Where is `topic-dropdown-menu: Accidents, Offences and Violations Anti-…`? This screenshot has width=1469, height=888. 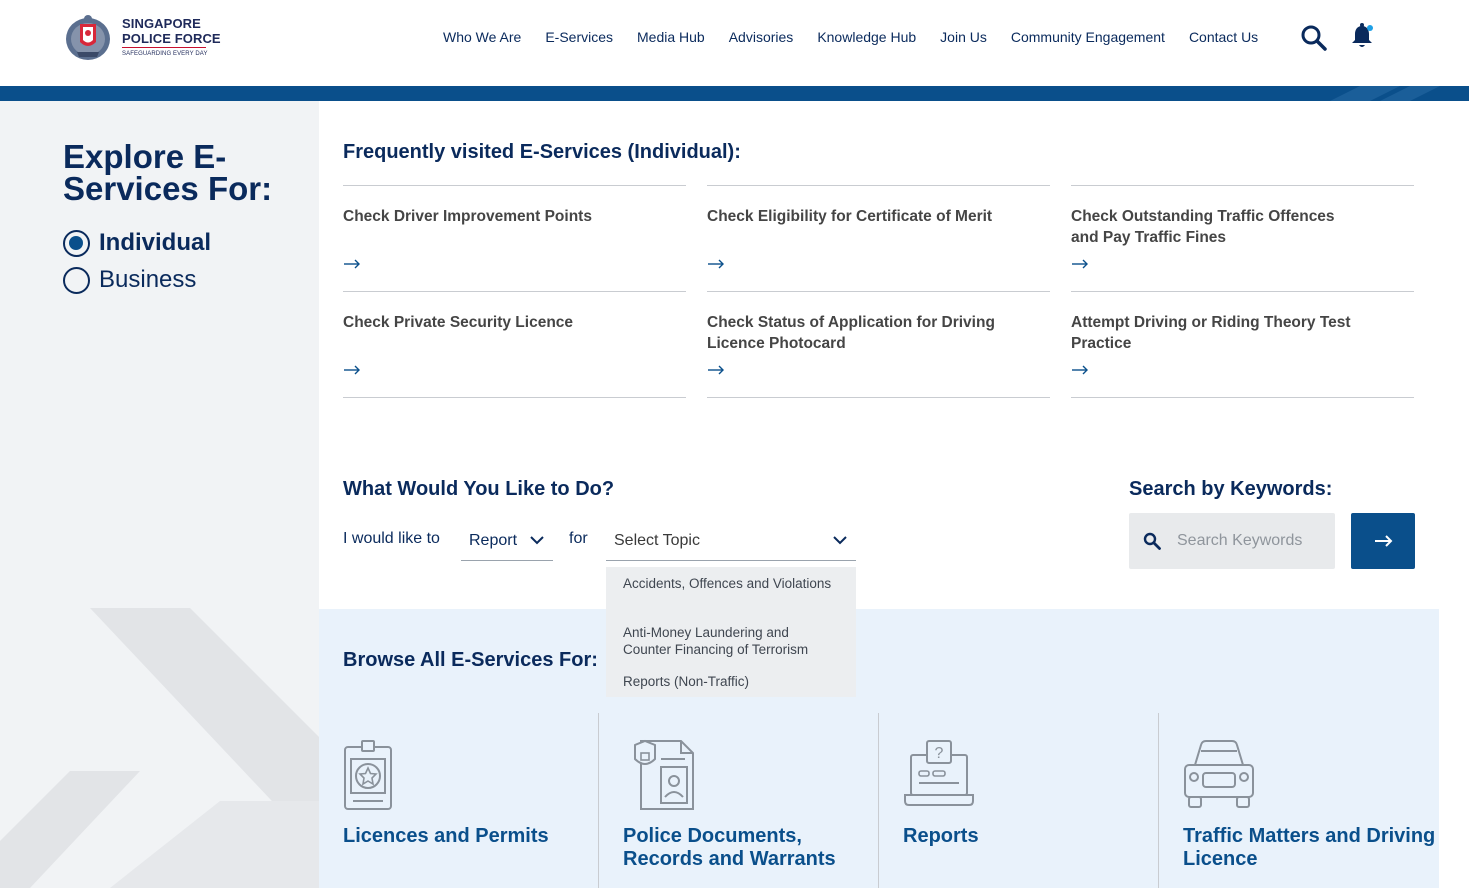
topic-dropdown-menu: Accidents, Offences and Violations Anti-… is located at coordinates (731, 632).